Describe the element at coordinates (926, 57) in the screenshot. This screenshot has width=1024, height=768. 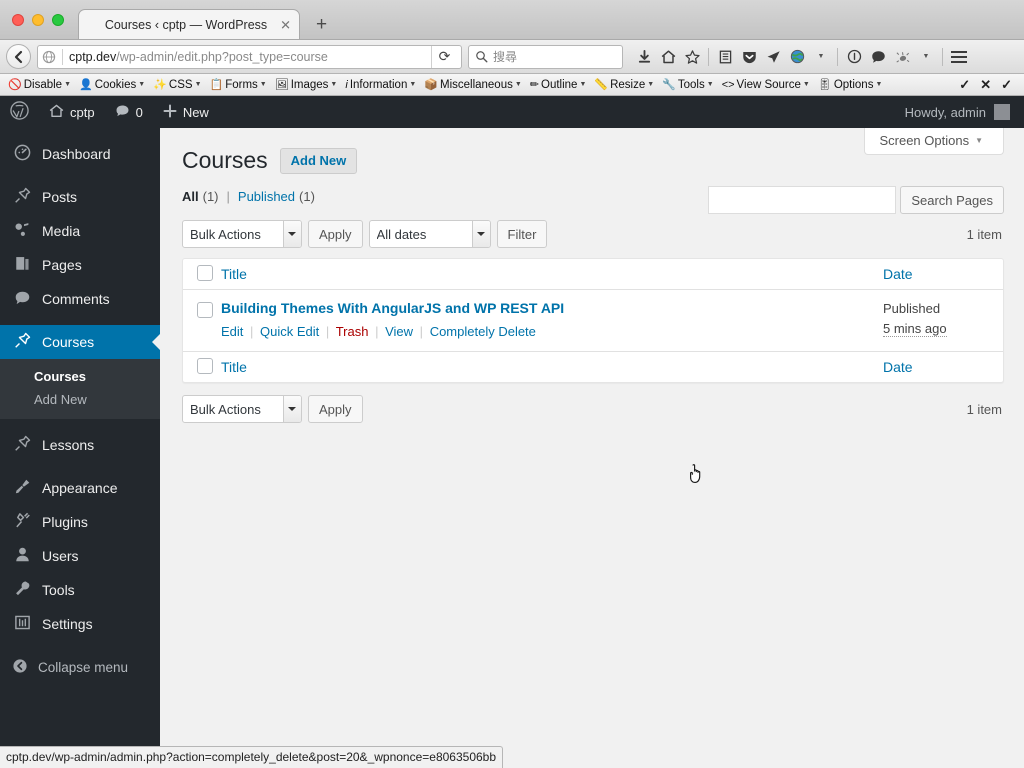
I see `chevron-down-icon-2: ▼` at that location.